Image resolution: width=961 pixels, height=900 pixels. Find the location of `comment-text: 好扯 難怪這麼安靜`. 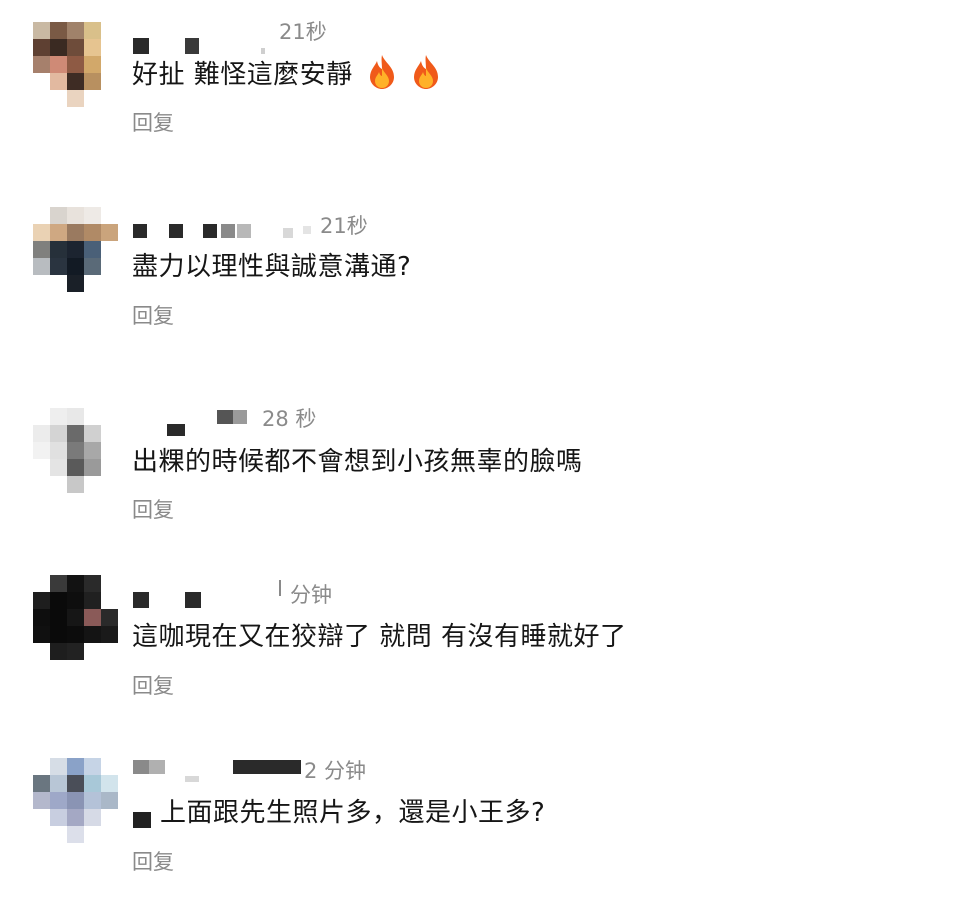

comment-text: 好扯 難怪這麼安靜 is located at coordinates (287, 72).